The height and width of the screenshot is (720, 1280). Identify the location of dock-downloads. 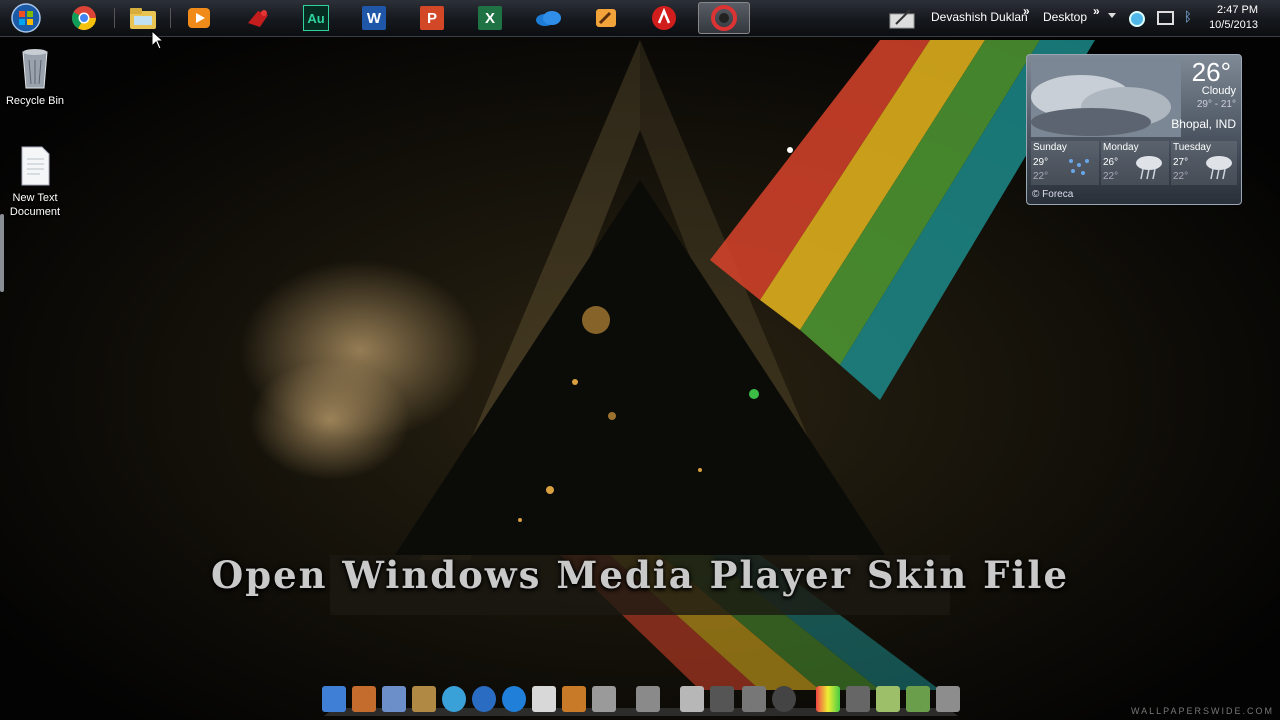
(858, 699).